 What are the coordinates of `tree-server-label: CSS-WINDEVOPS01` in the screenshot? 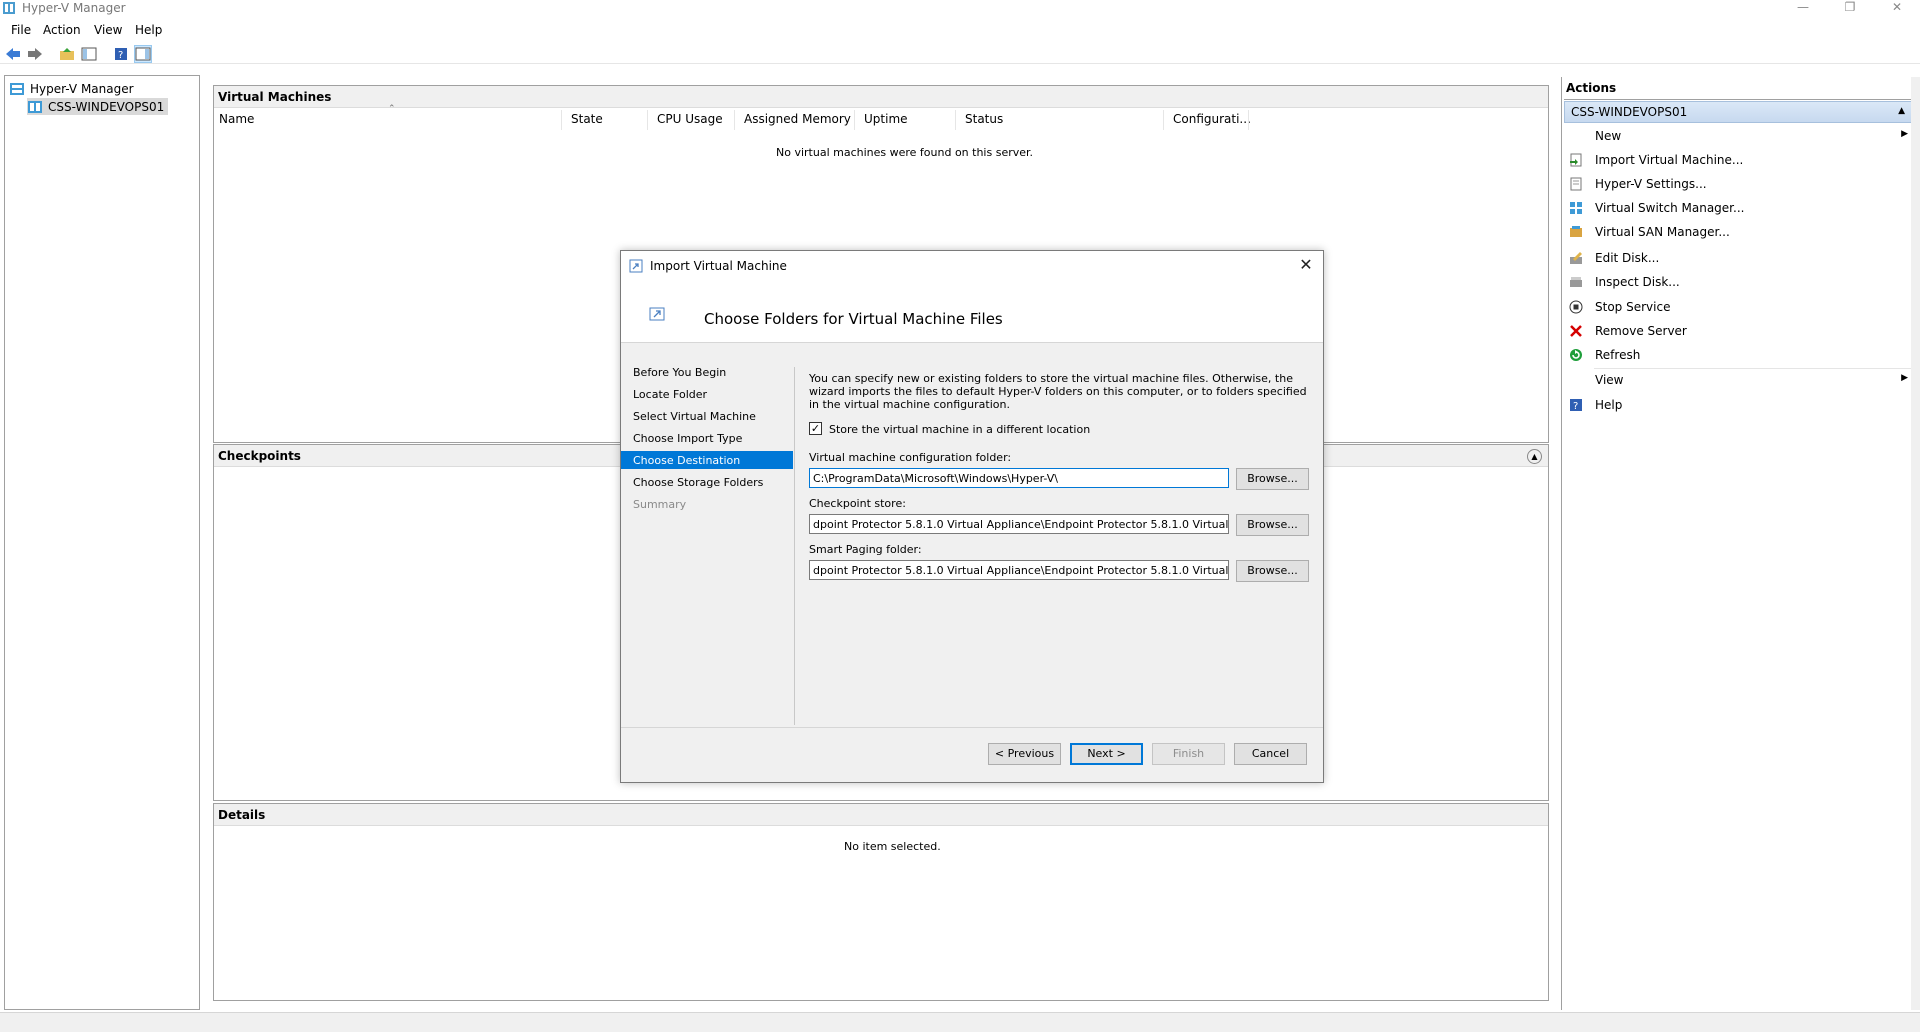 It's located at (106, 106).